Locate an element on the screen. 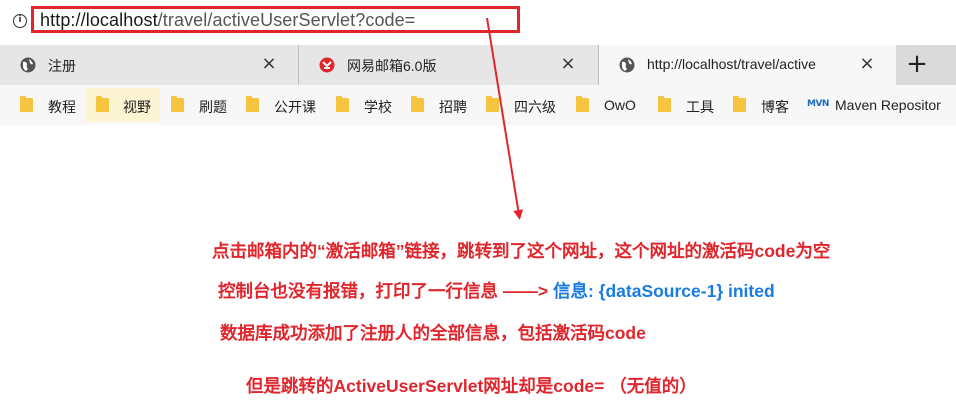 This screenshot has width=956, height=417. bookmark-label: Maven Repositor is located at coordinates (888, 105).